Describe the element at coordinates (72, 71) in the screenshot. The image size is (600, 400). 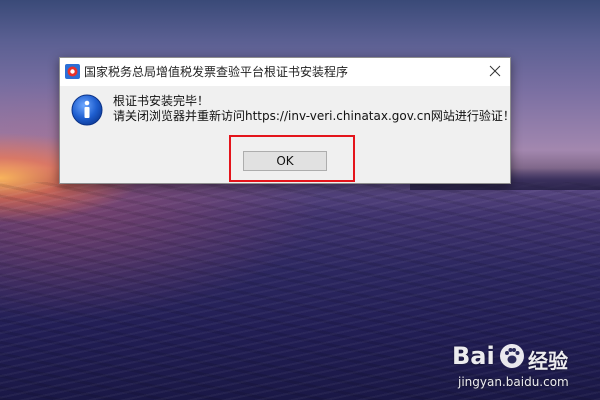
I see `app-icon` at that location.